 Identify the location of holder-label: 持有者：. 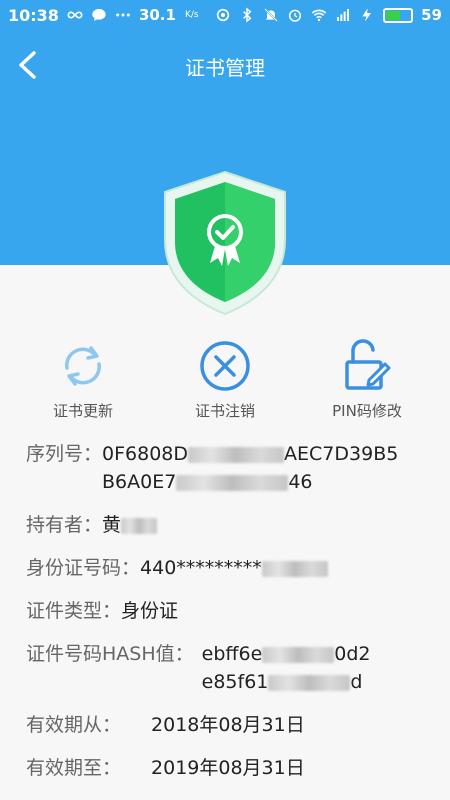
(64, 525).